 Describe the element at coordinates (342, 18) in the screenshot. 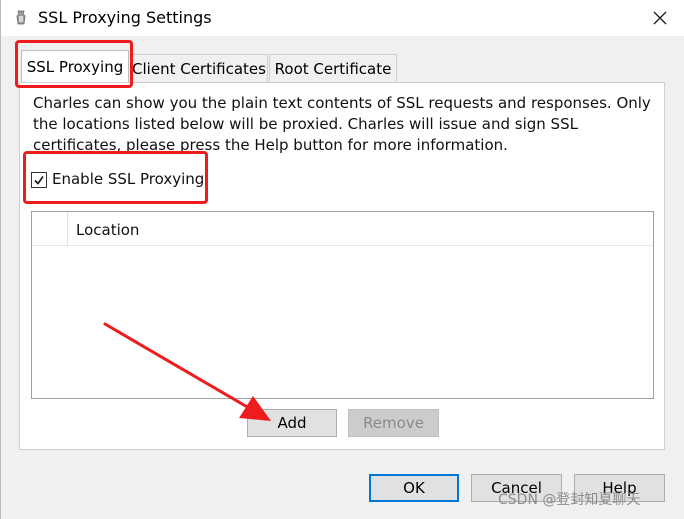

I see `title-bar: SSL Proxying Settings` at that location.